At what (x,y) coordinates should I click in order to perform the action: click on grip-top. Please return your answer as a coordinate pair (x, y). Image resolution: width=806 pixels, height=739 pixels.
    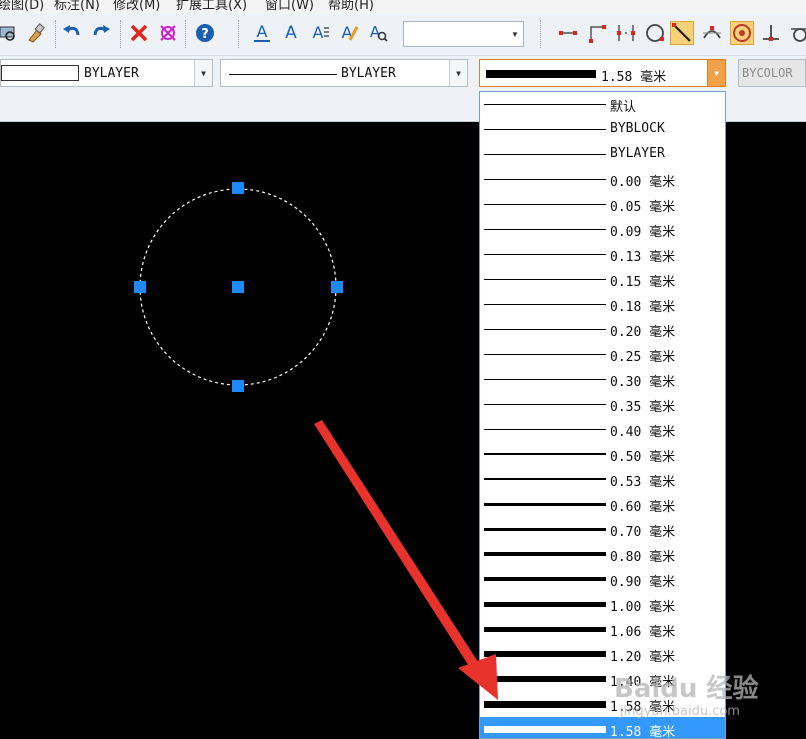
    Looking at the image, I should click on (238, 188).